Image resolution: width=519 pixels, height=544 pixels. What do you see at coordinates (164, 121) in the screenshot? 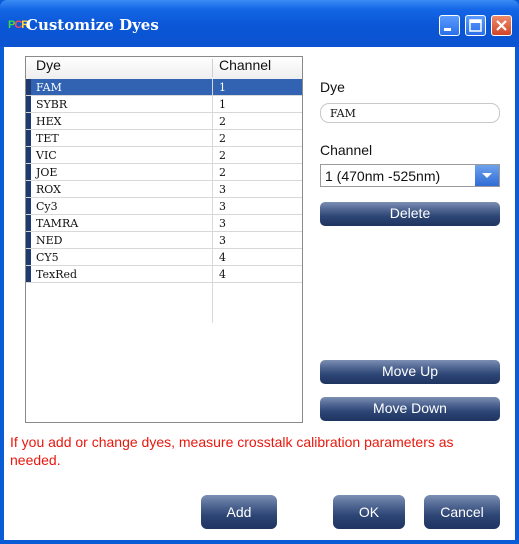
I see `table-row: HEX 2` at bounding box center [164, 121].